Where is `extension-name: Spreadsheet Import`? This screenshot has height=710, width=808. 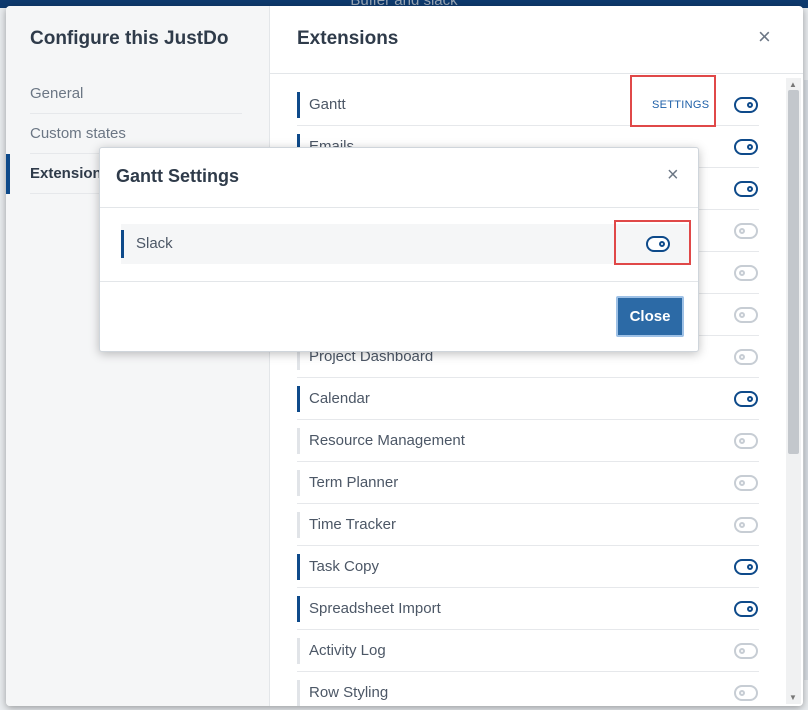 extension-name: Spreadsheet Import is located at coordinates (375, 608).